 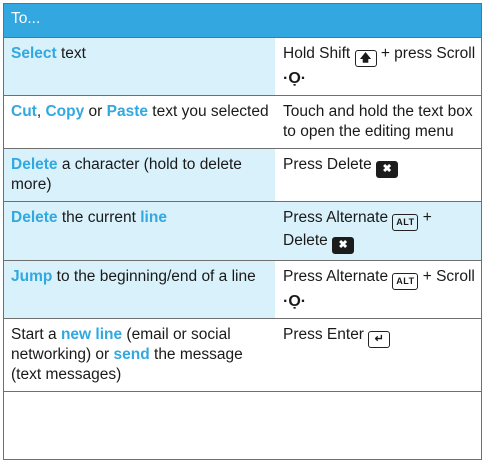 I want to click on keyword: Paste, so click(x=127, y=111).